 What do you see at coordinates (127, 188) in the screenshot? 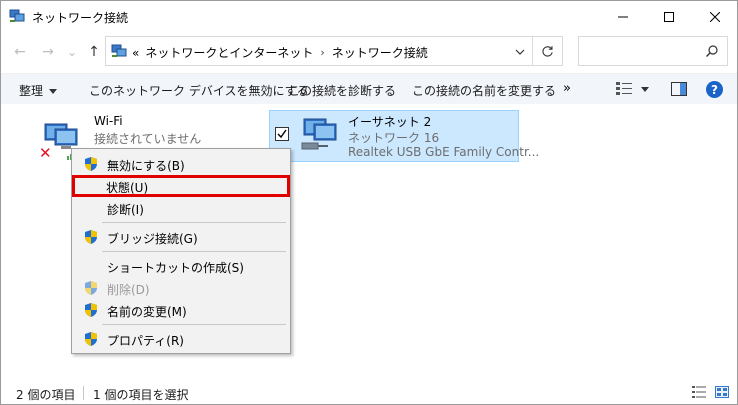
I see `menu-item-label: 状態(U)` at bounding box center [127, 188].